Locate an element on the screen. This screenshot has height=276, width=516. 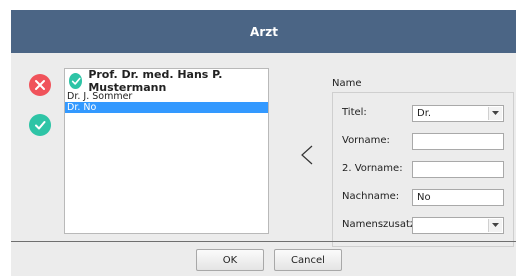
namenszusatz-label: Namenszusatz: is located at coordinates (380, 224).